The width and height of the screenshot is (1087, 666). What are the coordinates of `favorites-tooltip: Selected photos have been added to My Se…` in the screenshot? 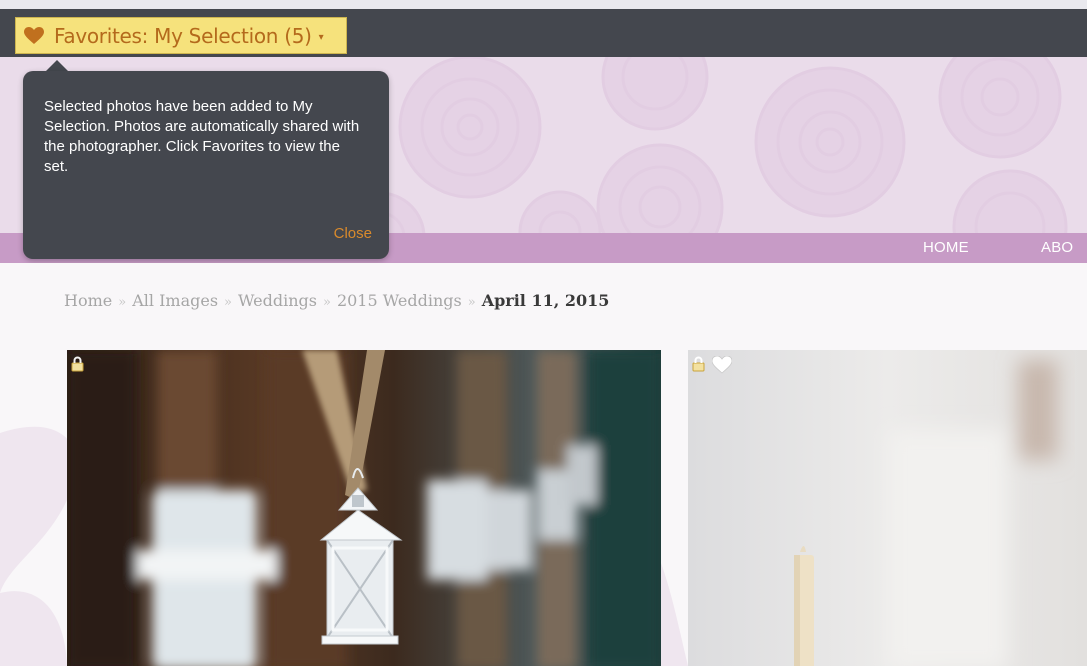 It's located at (206, 165).